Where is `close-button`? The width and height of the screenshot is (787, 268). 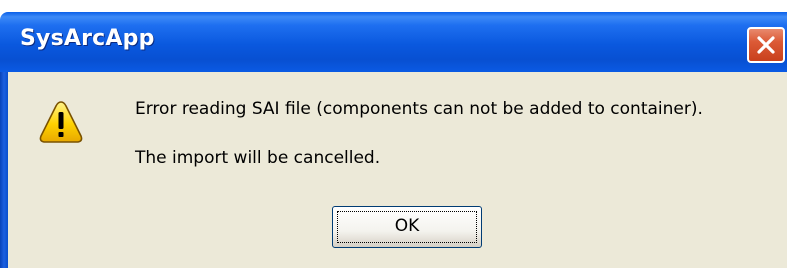
close-button is located at coordinates (766, 45).